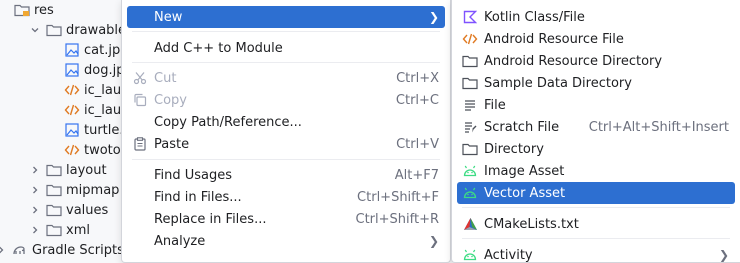  What do you see at coordinates (286, 197) in the screenshot?
I see `menu-item-find-in-files: Find in Files... Ctrl+Shift+F` at bounding box center [286, 197].